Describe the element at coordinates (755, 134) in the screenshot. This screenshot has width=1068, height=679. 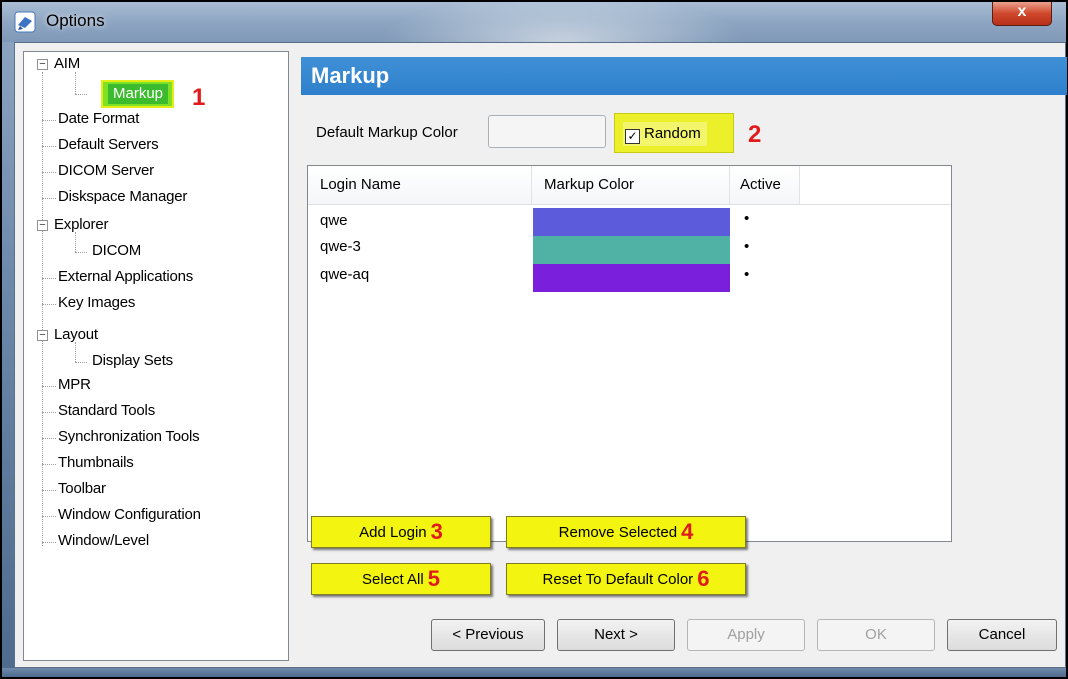
I see `annotation-2: 2` at that location.